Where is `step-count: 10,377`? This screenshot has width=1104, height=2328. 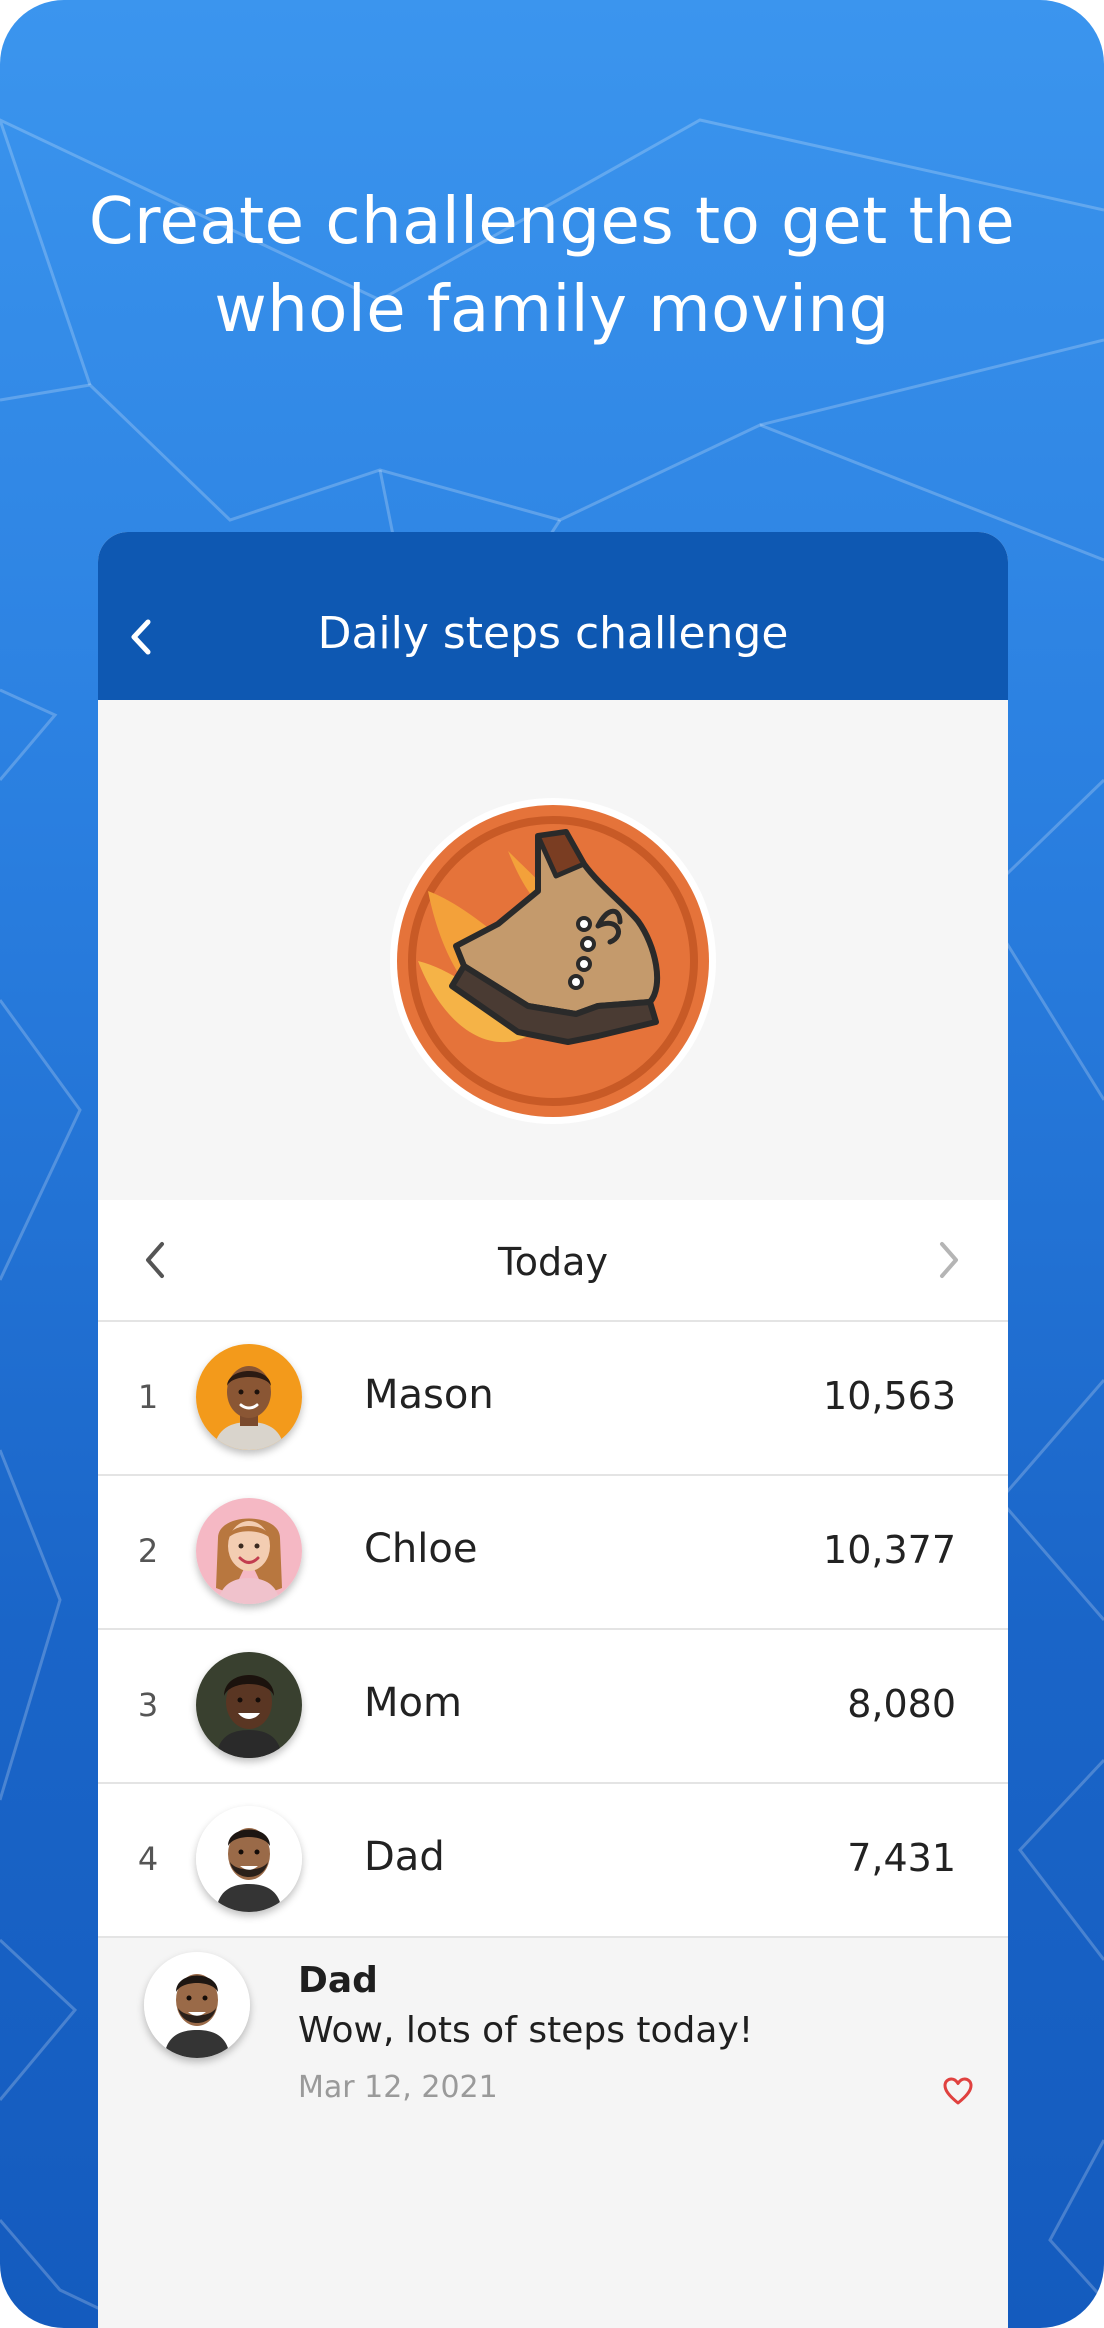 step-count: 10,377 is located at coordinates (889, 1550).